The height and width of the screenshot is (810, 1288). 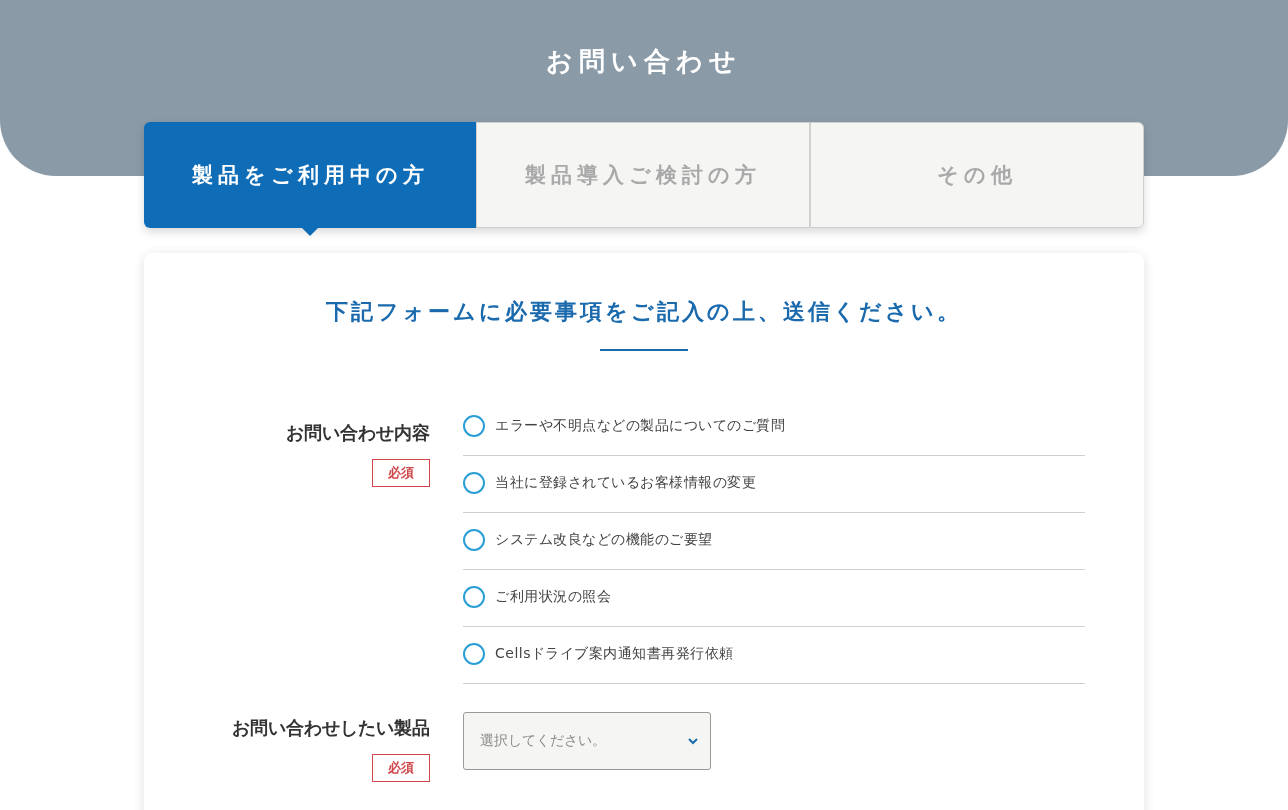 I want to click on page-title: お問い合わせ, so click(x=644, y=61).